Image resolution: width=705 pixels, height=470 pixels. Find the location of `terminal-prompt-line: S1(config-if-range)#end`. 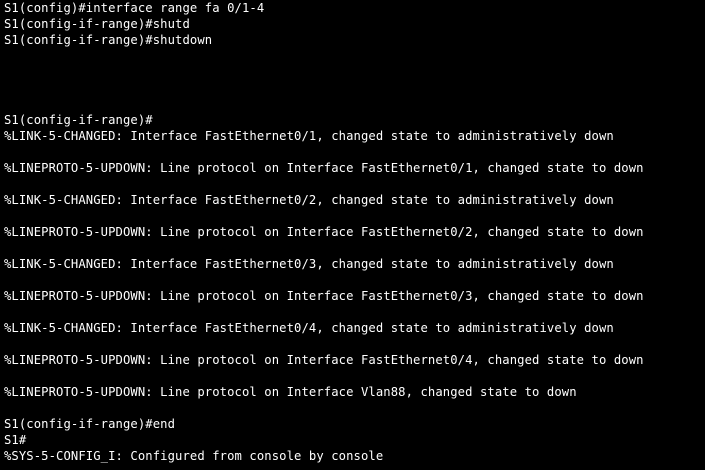

terminal-prompt-line: S1(config-if-range)#end is located at coordinates (90, 424).